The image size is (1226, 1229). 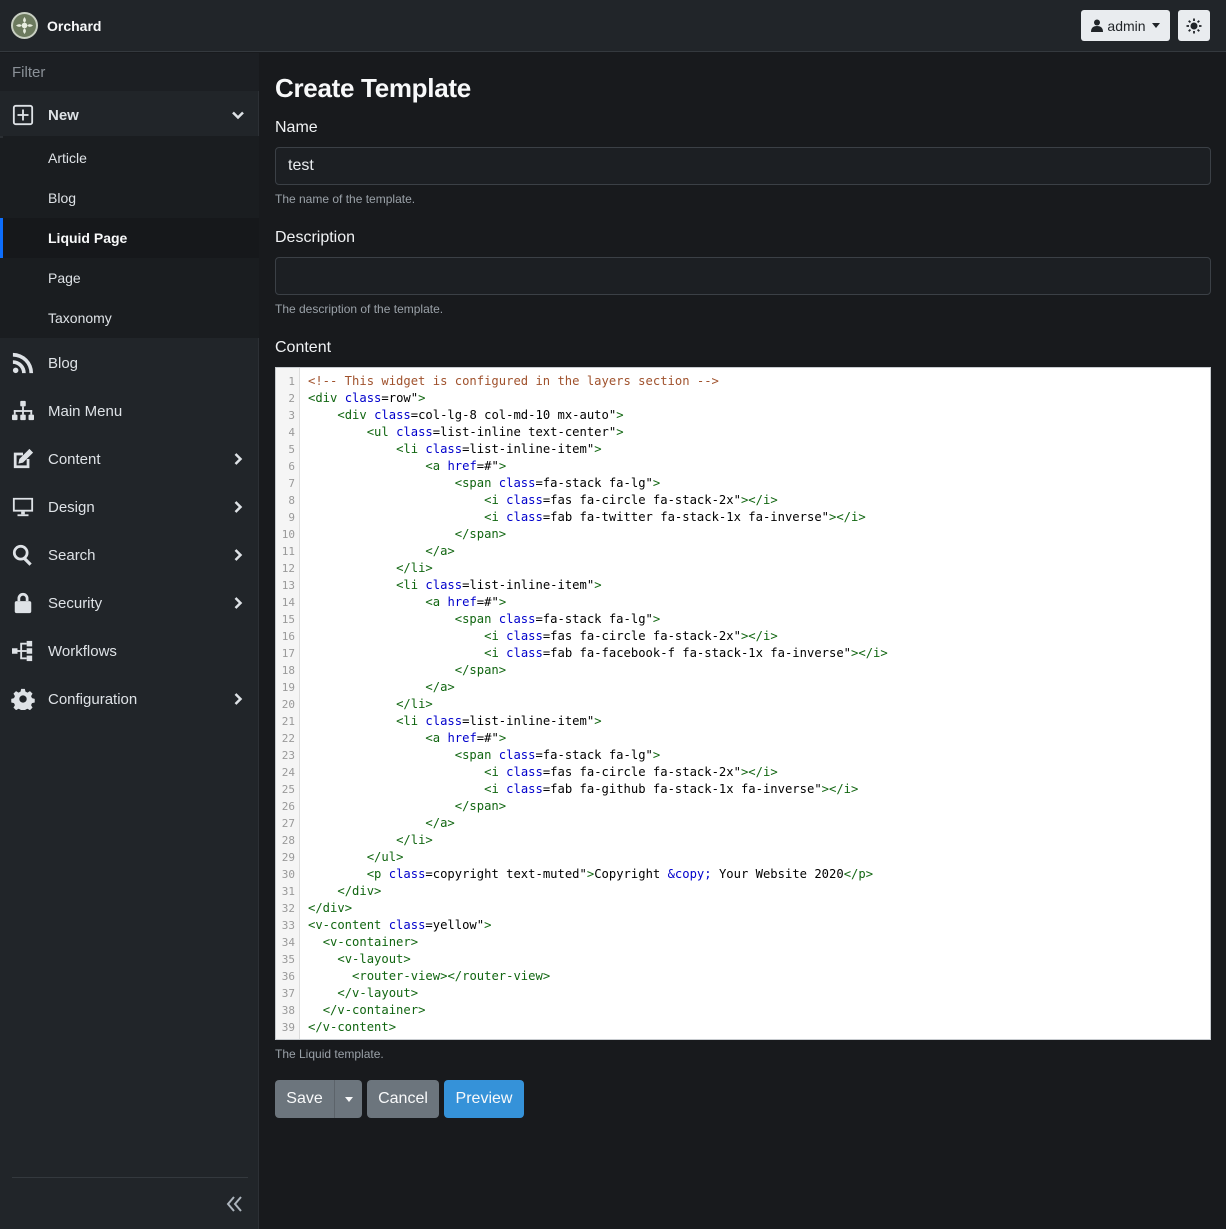 I want to click on code-text: </a>, so click(x=440, y=551).